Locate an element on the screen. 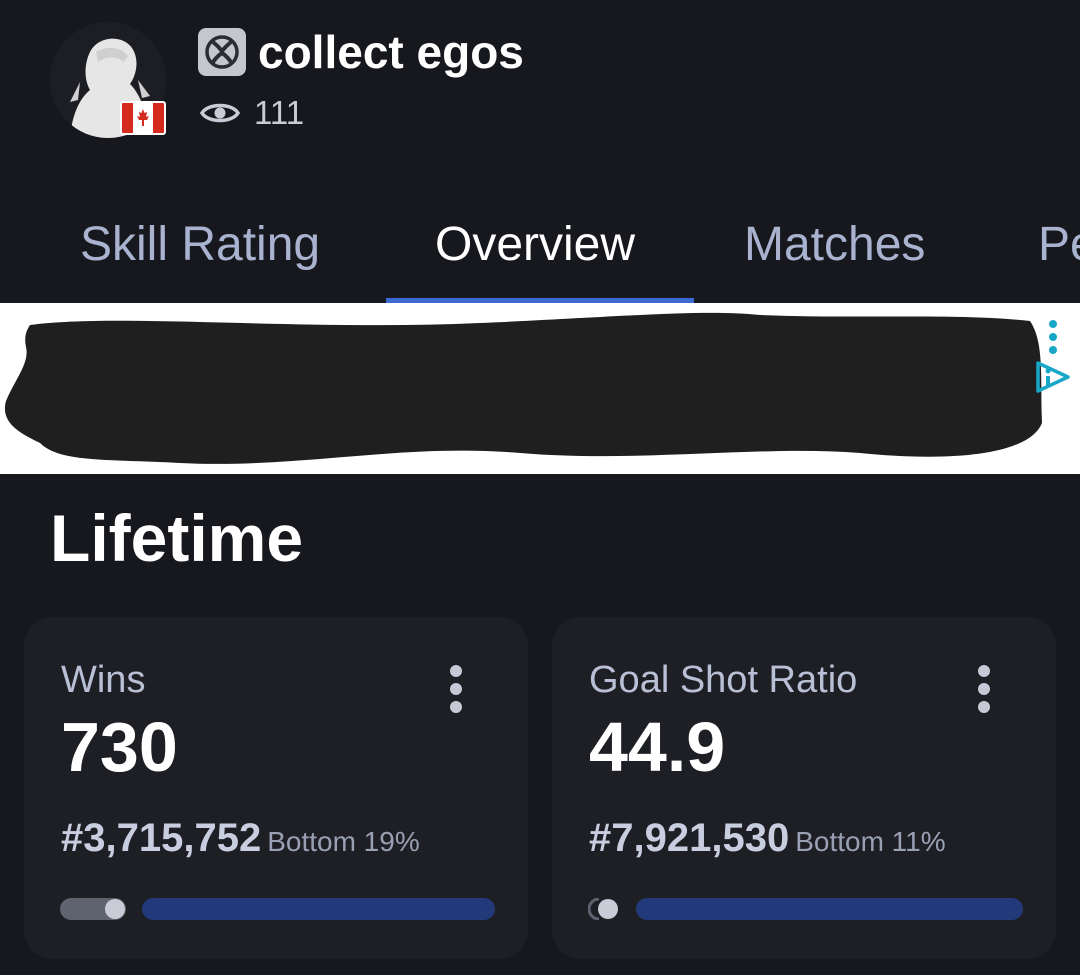  tab-performance: Pe is located at coordinates (1059, 245).